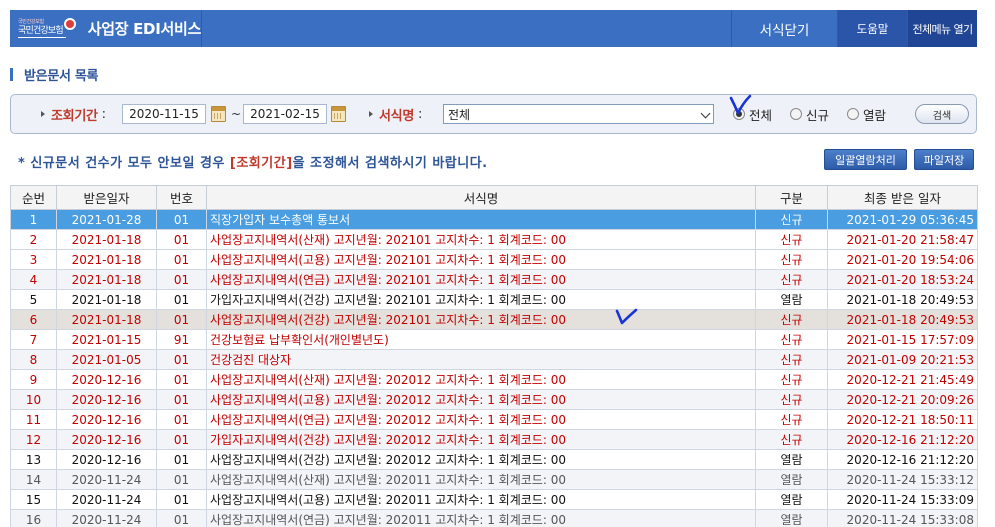 The image size is (995, 527). What do you see at coordinates (752, 114) in the screenshot?
I see `radio-all: 전체` at bounding box center [752, 114].